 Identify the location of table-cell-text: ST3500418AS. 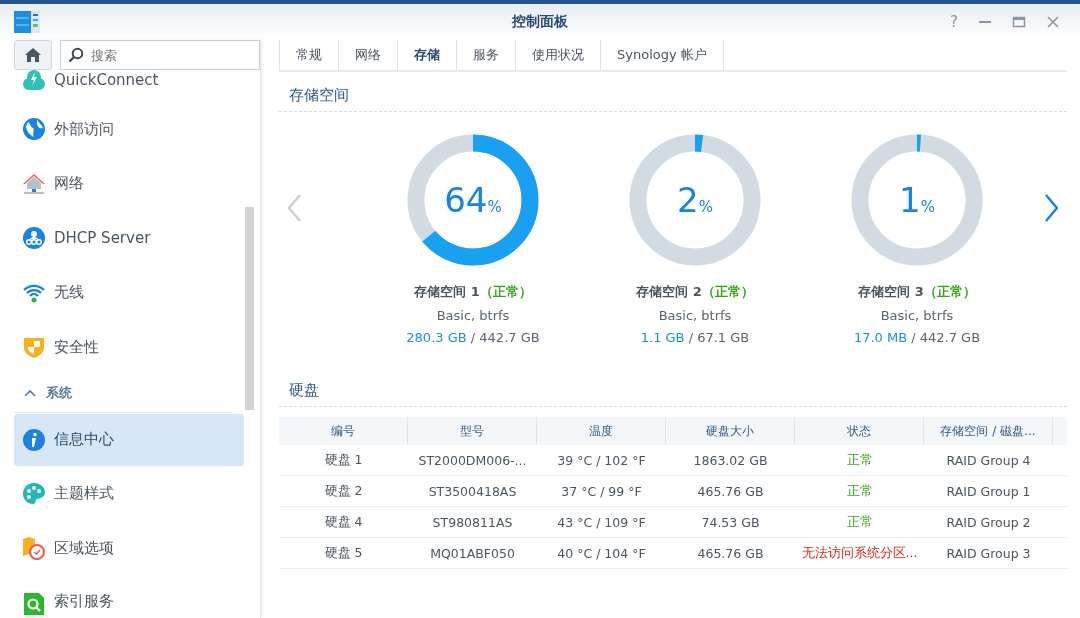
(472, 491).